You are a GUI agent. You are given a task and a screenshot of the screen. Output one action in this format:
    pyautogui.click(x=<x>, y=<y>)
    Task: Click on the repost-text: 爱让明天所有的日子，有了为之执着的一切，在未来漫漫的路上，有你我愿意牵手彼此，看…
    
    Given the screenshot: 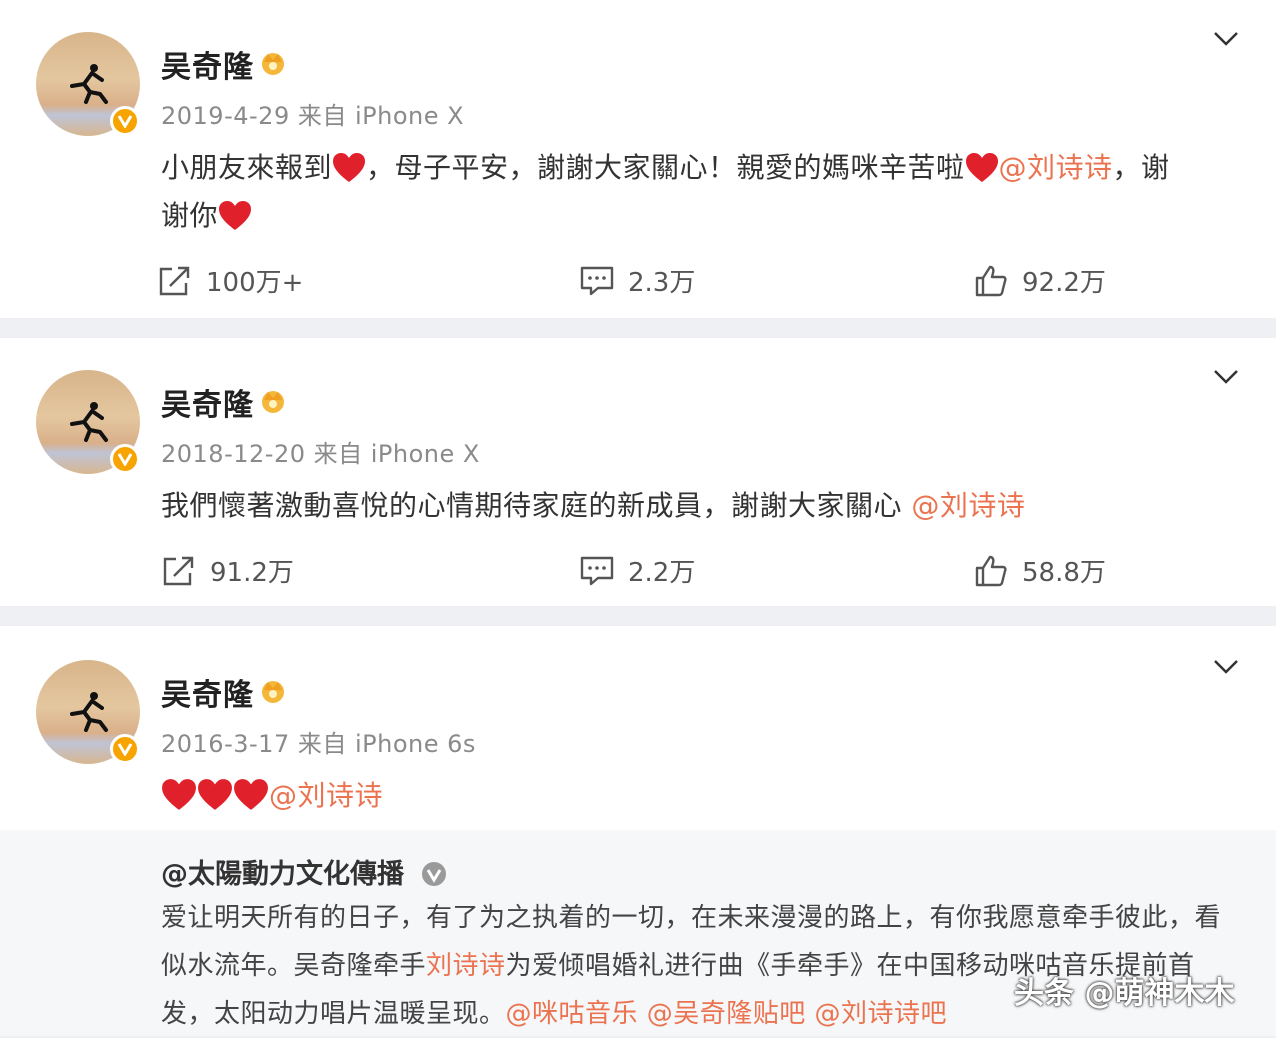 What is the action you would take?
    pyautogui.click(x=691, y=966)
    